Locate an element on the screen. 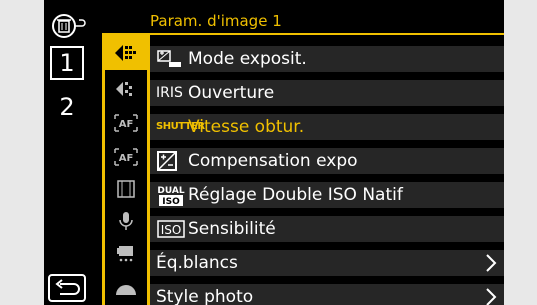  dual-iso-icon: DUAL ISO is located at coordinates (169, 195).